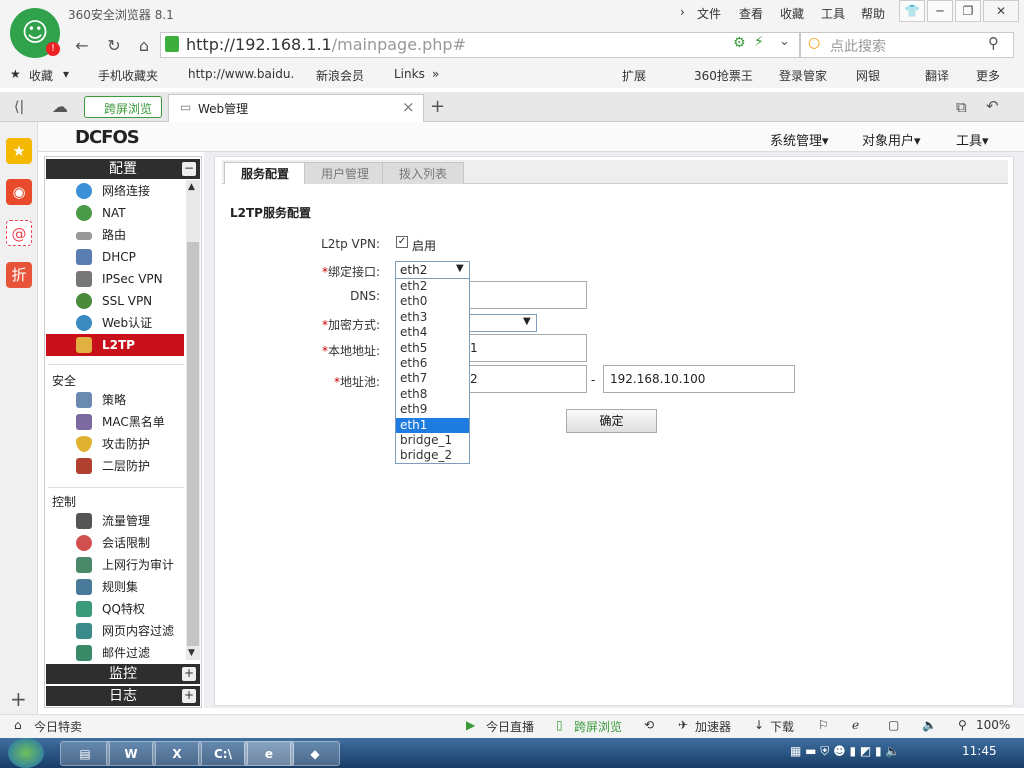 This screenshot has width=1024, height=768. What do you see at coordinates (115, 609) in the screenshot?
I see `sidebar-item-qq: QQ特权` at bounding box center [115, 609].